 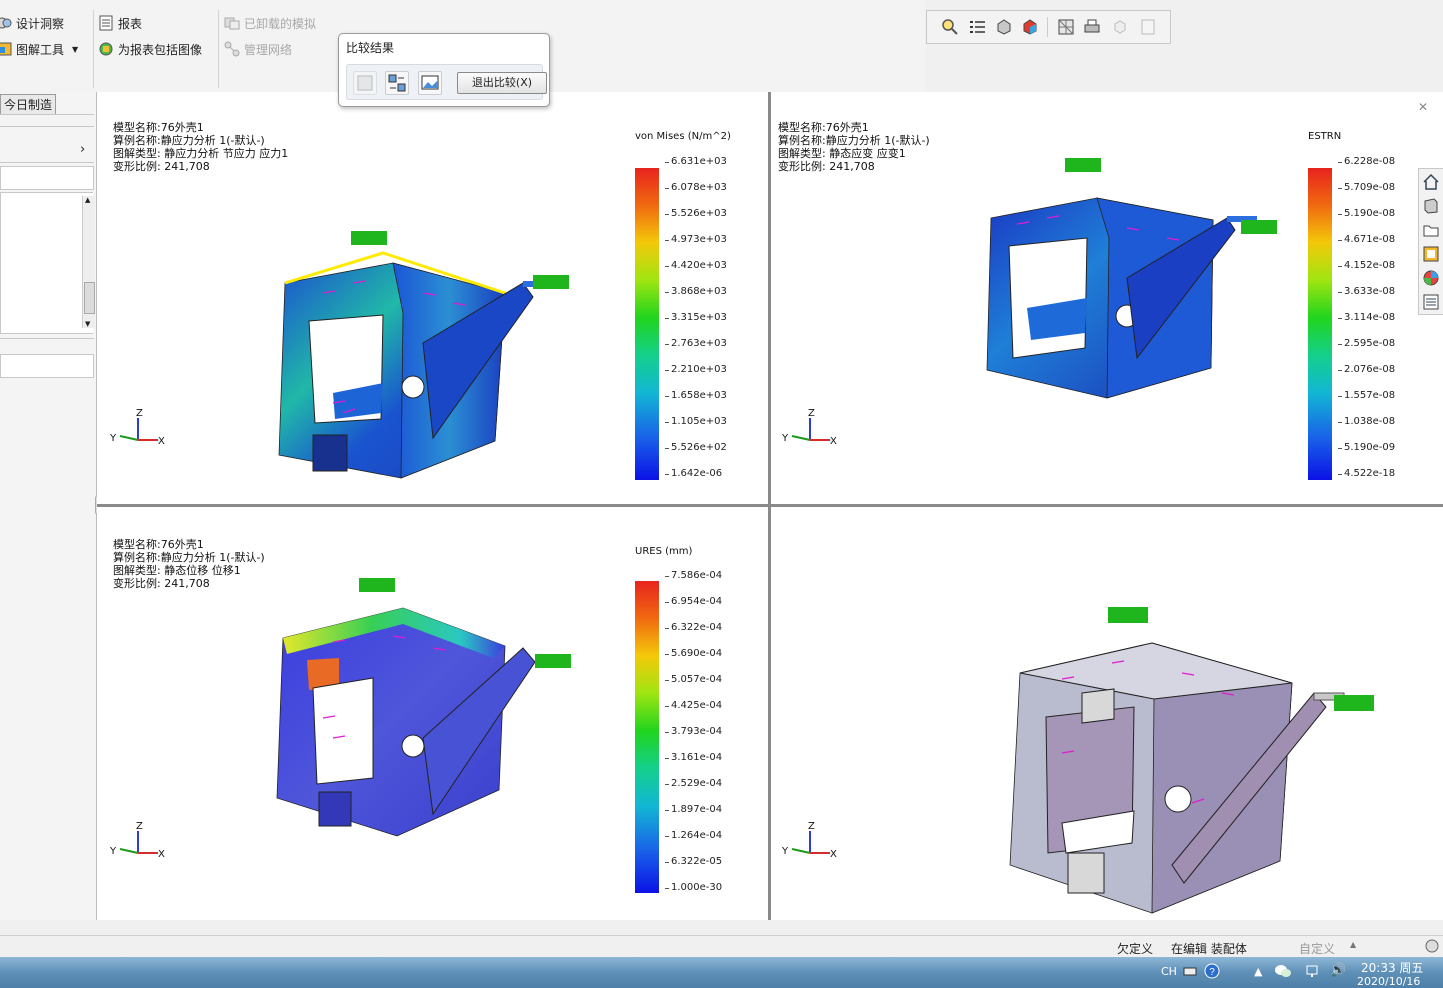 What do you see at coordinates (1392, 967) in the screenshot?
I see `clock-time: 20:33 周五` at bounding box center [1392, 967].